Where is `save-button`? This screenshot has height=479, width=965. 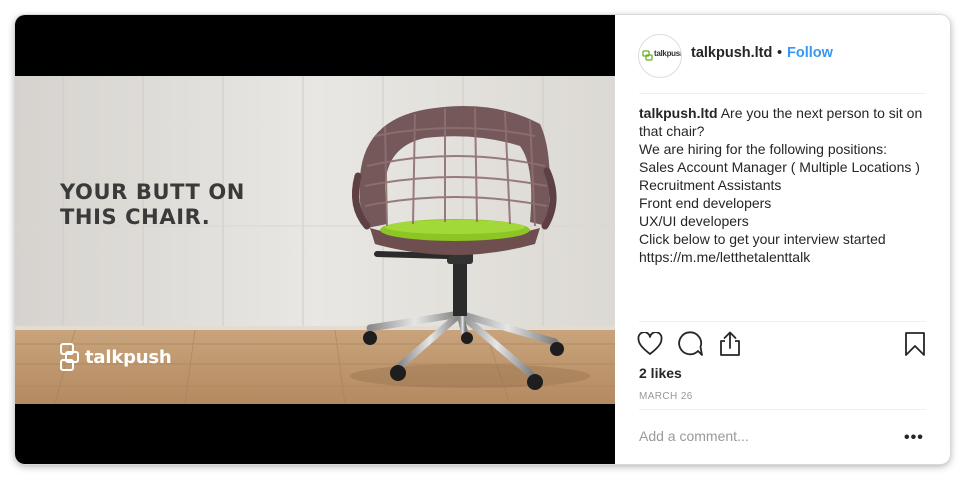 save-button is located at coordinates (915, 344).